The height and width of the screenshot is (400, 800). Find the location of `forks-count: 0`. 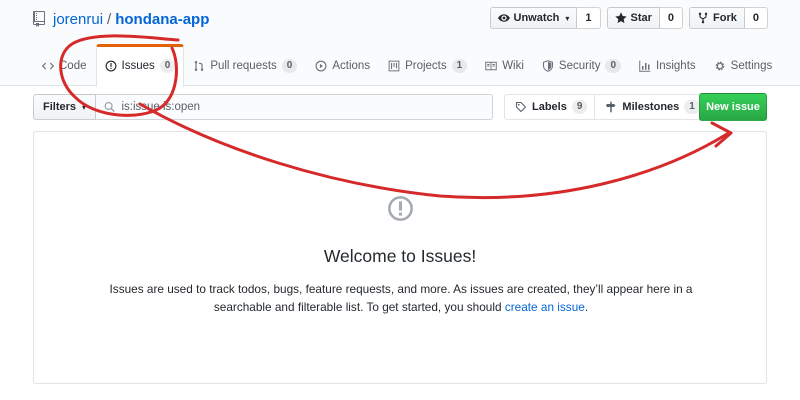

forks-count: 0 is located at coordinates (756, 18).